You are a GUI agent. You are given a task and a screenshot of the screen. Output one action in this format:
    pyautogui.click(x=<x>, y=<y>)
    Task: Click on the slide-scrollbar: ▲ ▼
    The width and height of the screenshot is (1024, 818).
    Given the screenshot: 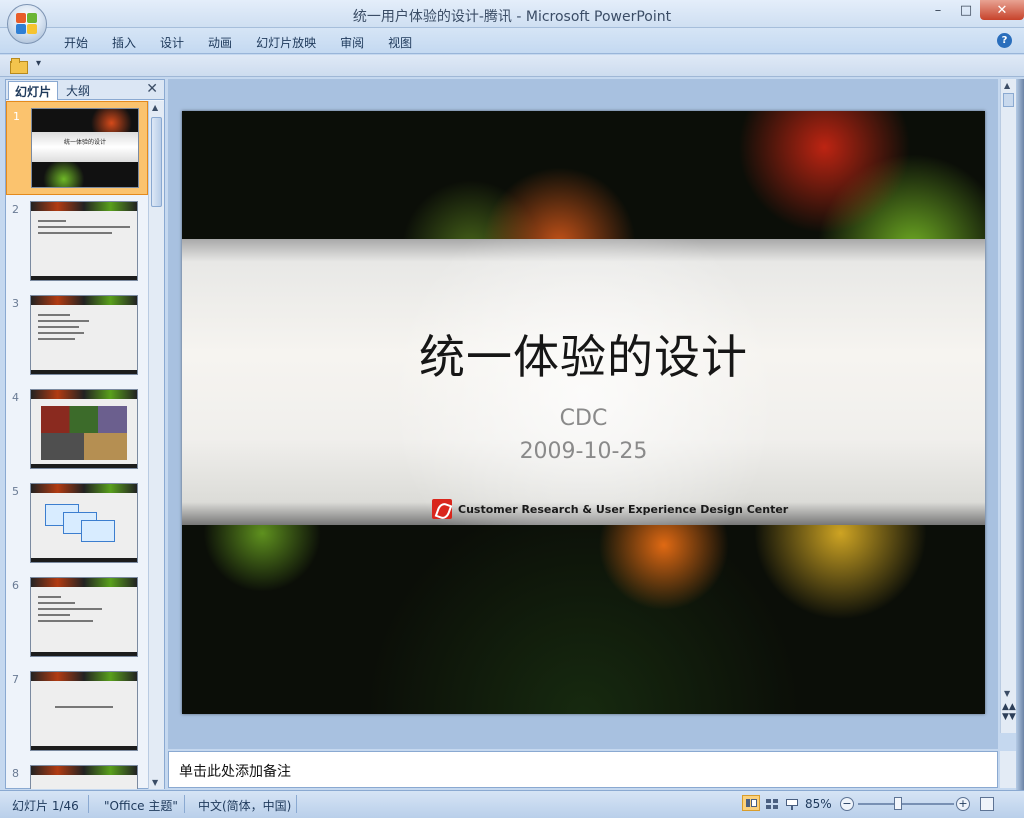 What is the action you would take?
    pyautogui.click(x=1008, y=406)
    